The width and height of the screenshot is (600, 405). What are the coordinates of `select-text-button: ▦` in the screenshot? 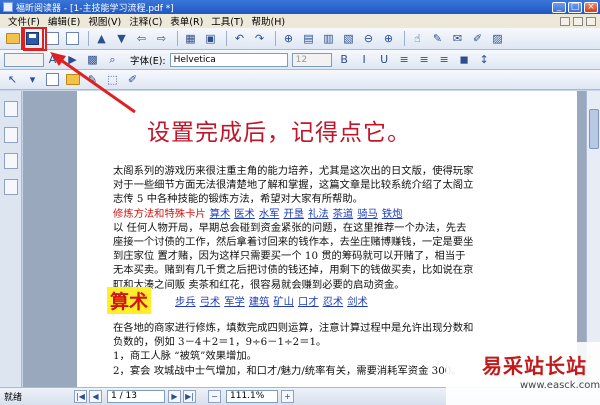 It's located at (190, 38).